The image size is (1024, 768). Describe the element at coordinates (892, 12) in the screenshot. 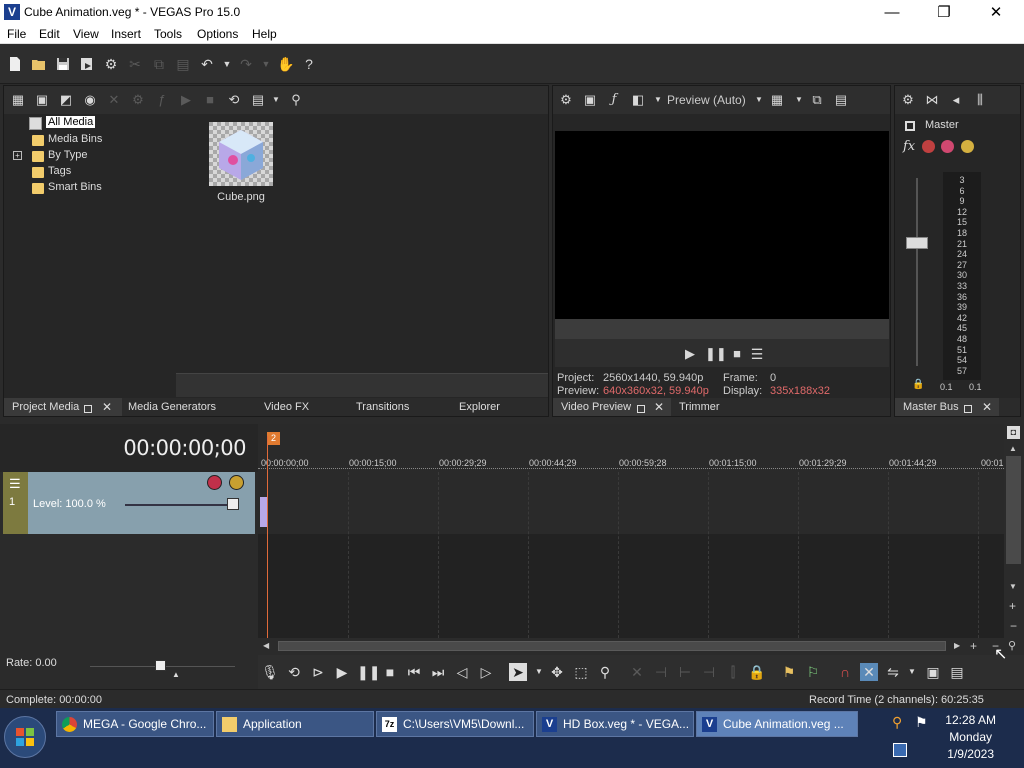

I see `minimize-button: —` at that location.